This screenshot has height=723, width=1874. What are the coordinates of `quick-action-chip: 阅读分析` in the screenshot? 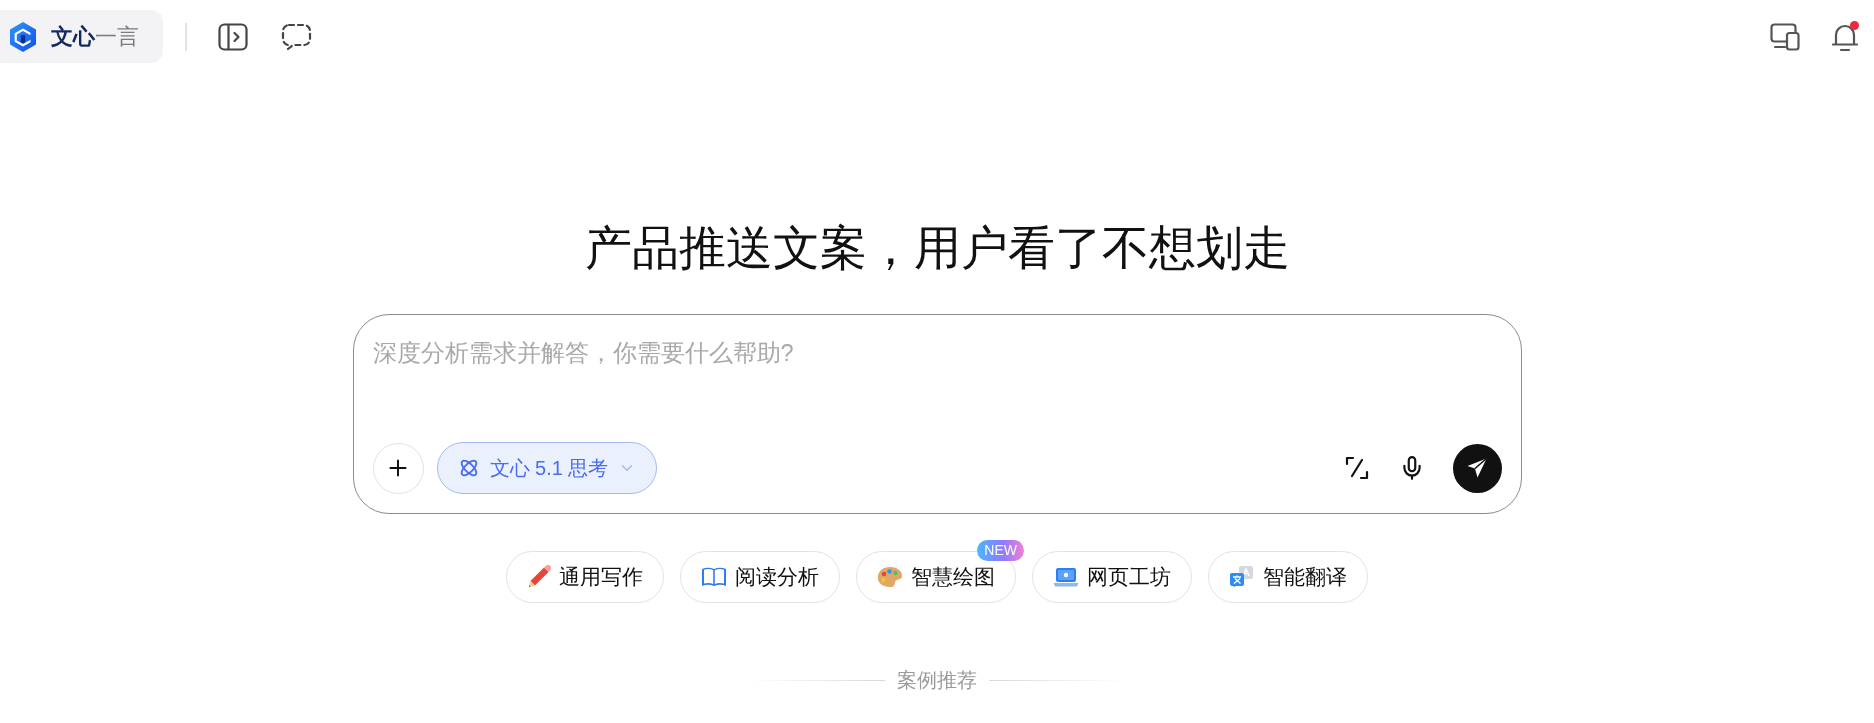 It's located at (760, 577).